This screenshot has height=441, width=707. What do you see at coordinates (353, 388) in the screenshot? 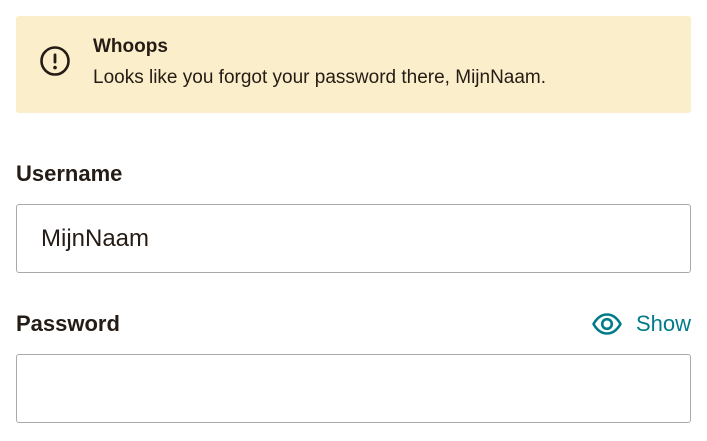
I see `password-input` at bounding box center [353, 388].